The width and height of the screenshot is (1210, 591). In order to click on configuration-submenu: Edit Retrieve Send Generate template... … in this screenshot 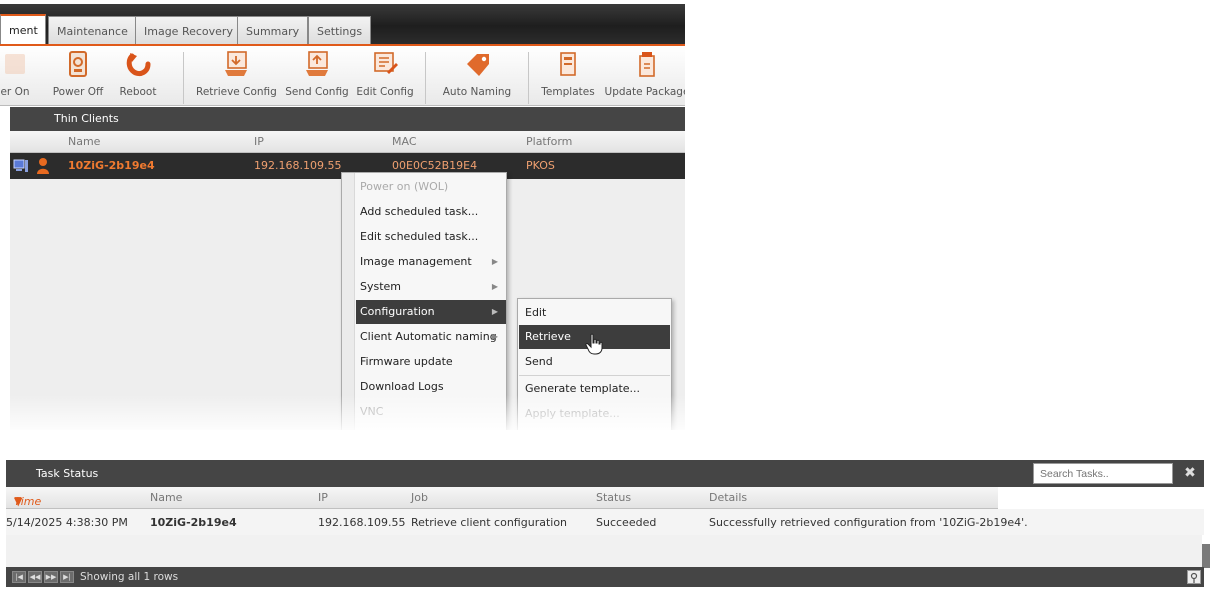, I will do `click(594, 364)`.